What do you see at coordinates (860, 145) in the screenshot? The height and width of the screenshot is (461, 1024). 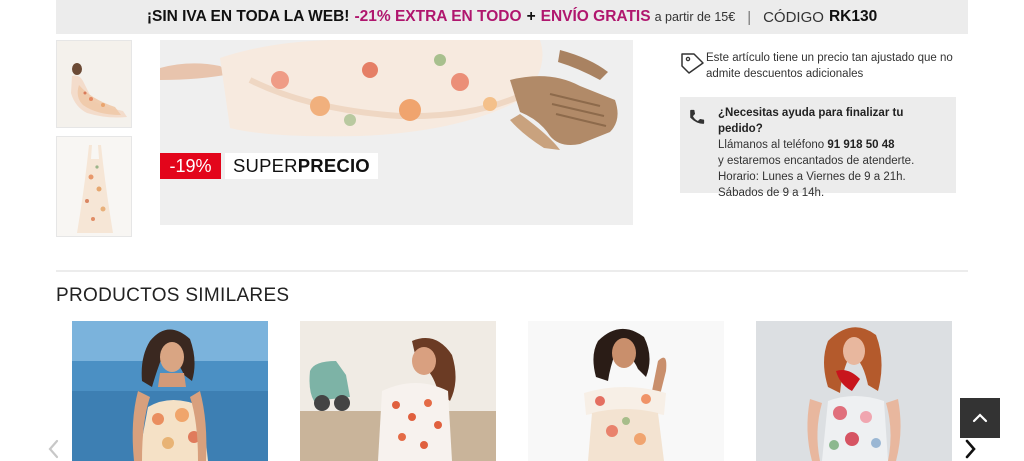 I see `help-phone-number: 91 918 50 48` at bounding box center [860, 145].